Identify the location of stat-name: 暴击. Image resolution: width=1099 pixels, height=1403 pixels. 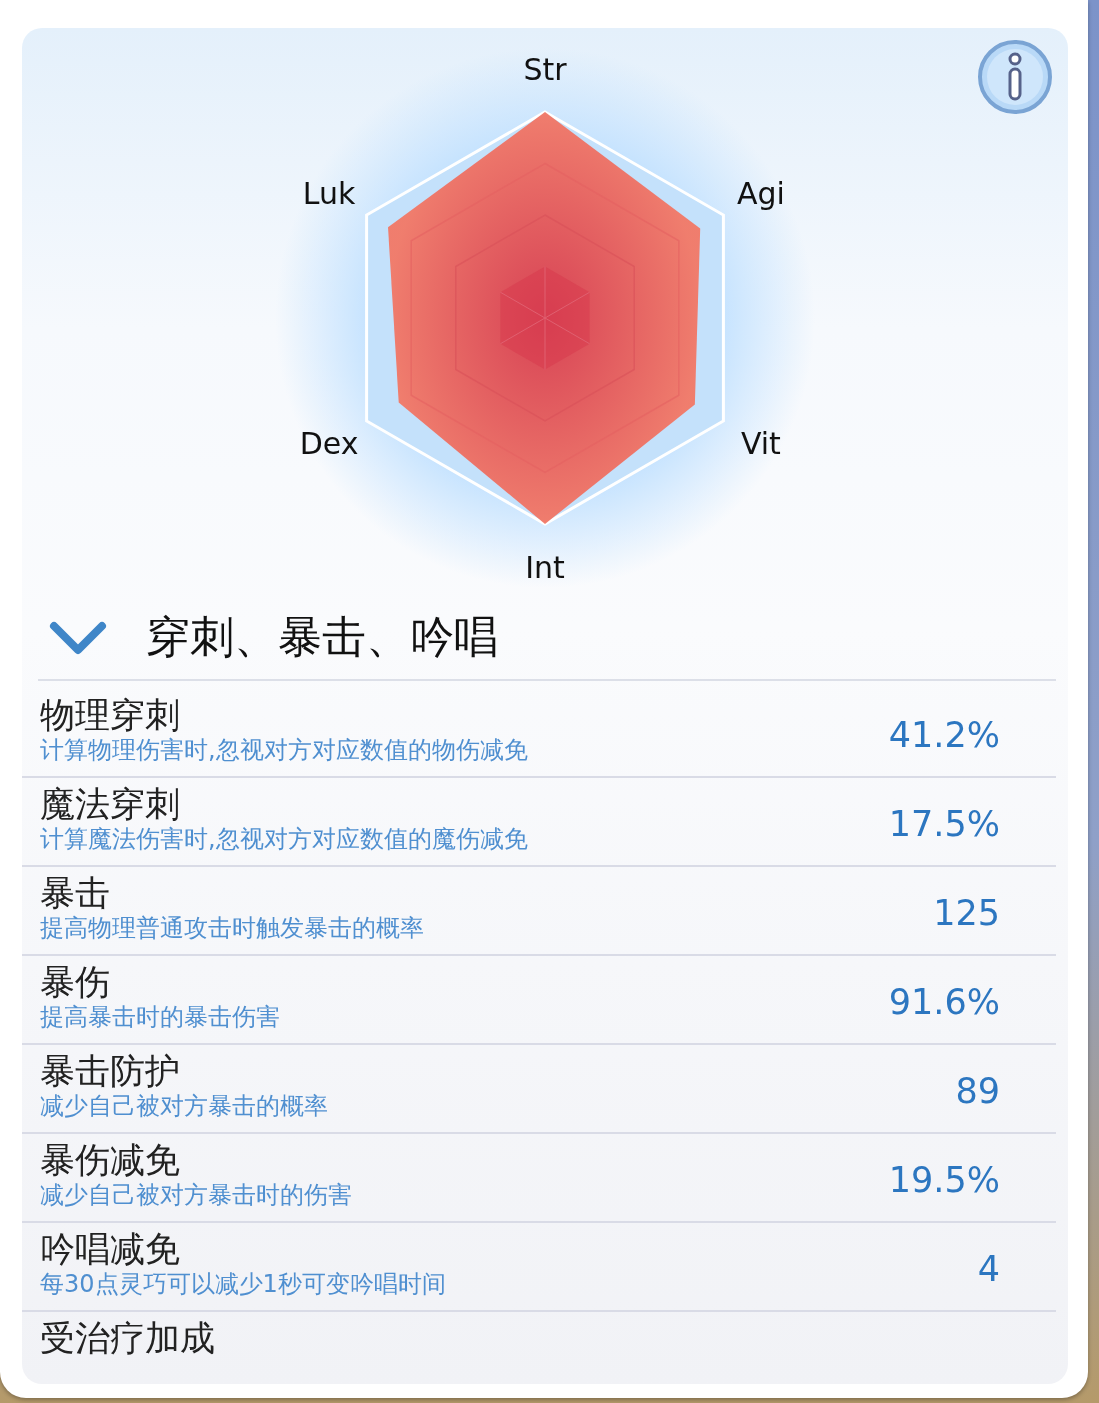
(75, 893).